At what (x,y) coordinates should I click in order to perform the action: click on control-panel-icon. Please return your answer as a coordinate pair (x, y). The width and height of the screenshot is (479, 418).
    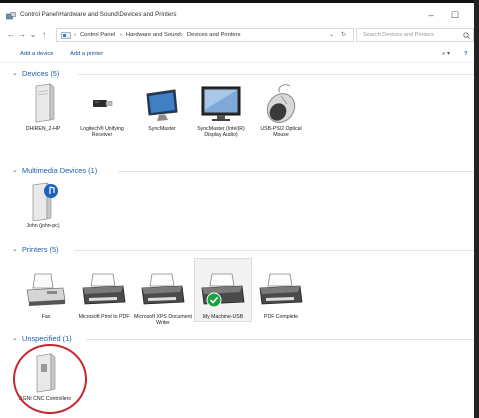
    Looking at the image, I should click on (66, 35).